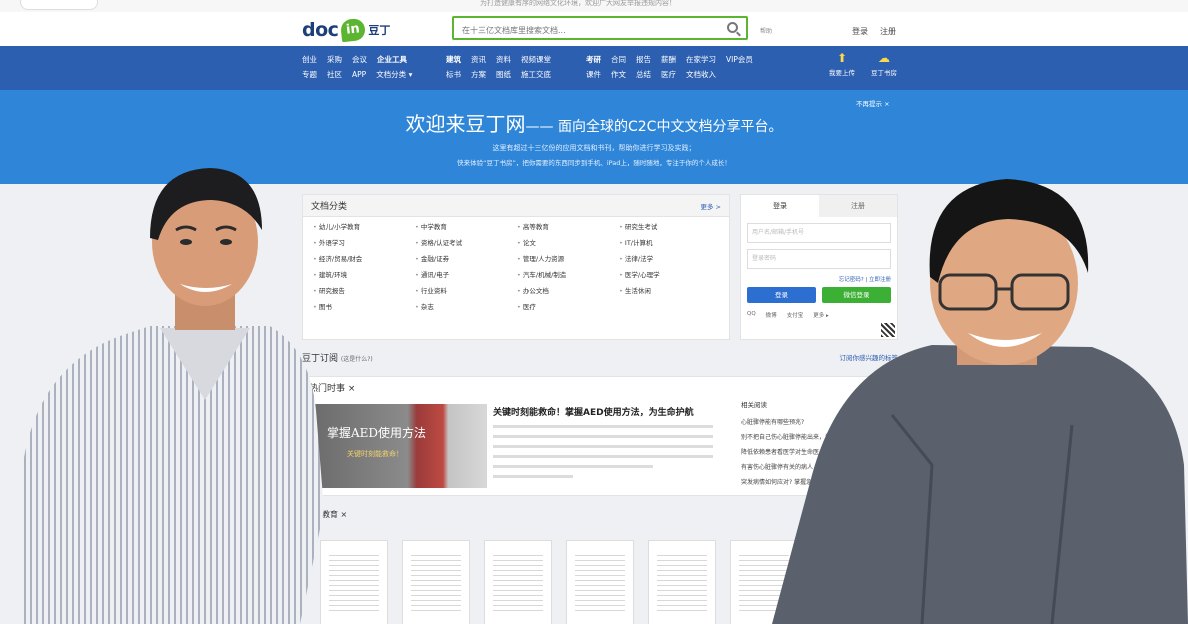 The image size is (1188, 624). Describe the element at coordinates (594, 148) in the screenshot. I see `banner-line-2: 这里有超过十三亿份的应用文档和书刊，帮助你进行学习及实践；` at that location.